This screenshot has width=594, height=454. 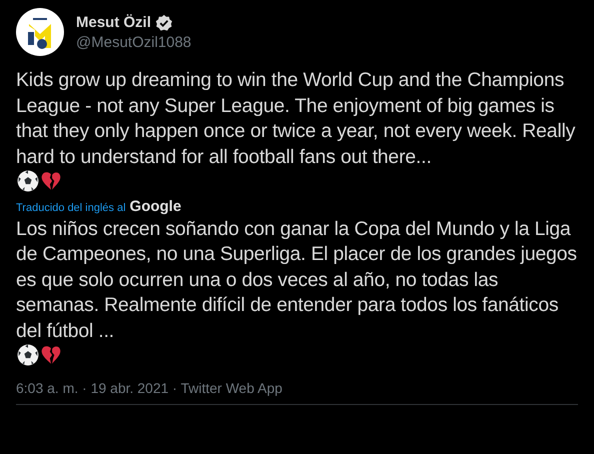 What do you see at coordinates (149, 388) in the screenshot?
I see `tweet-timestamp: 6:03 a. m. · 19 abr. 2021 · Twitter Web App` at bounding box center [149, 388].